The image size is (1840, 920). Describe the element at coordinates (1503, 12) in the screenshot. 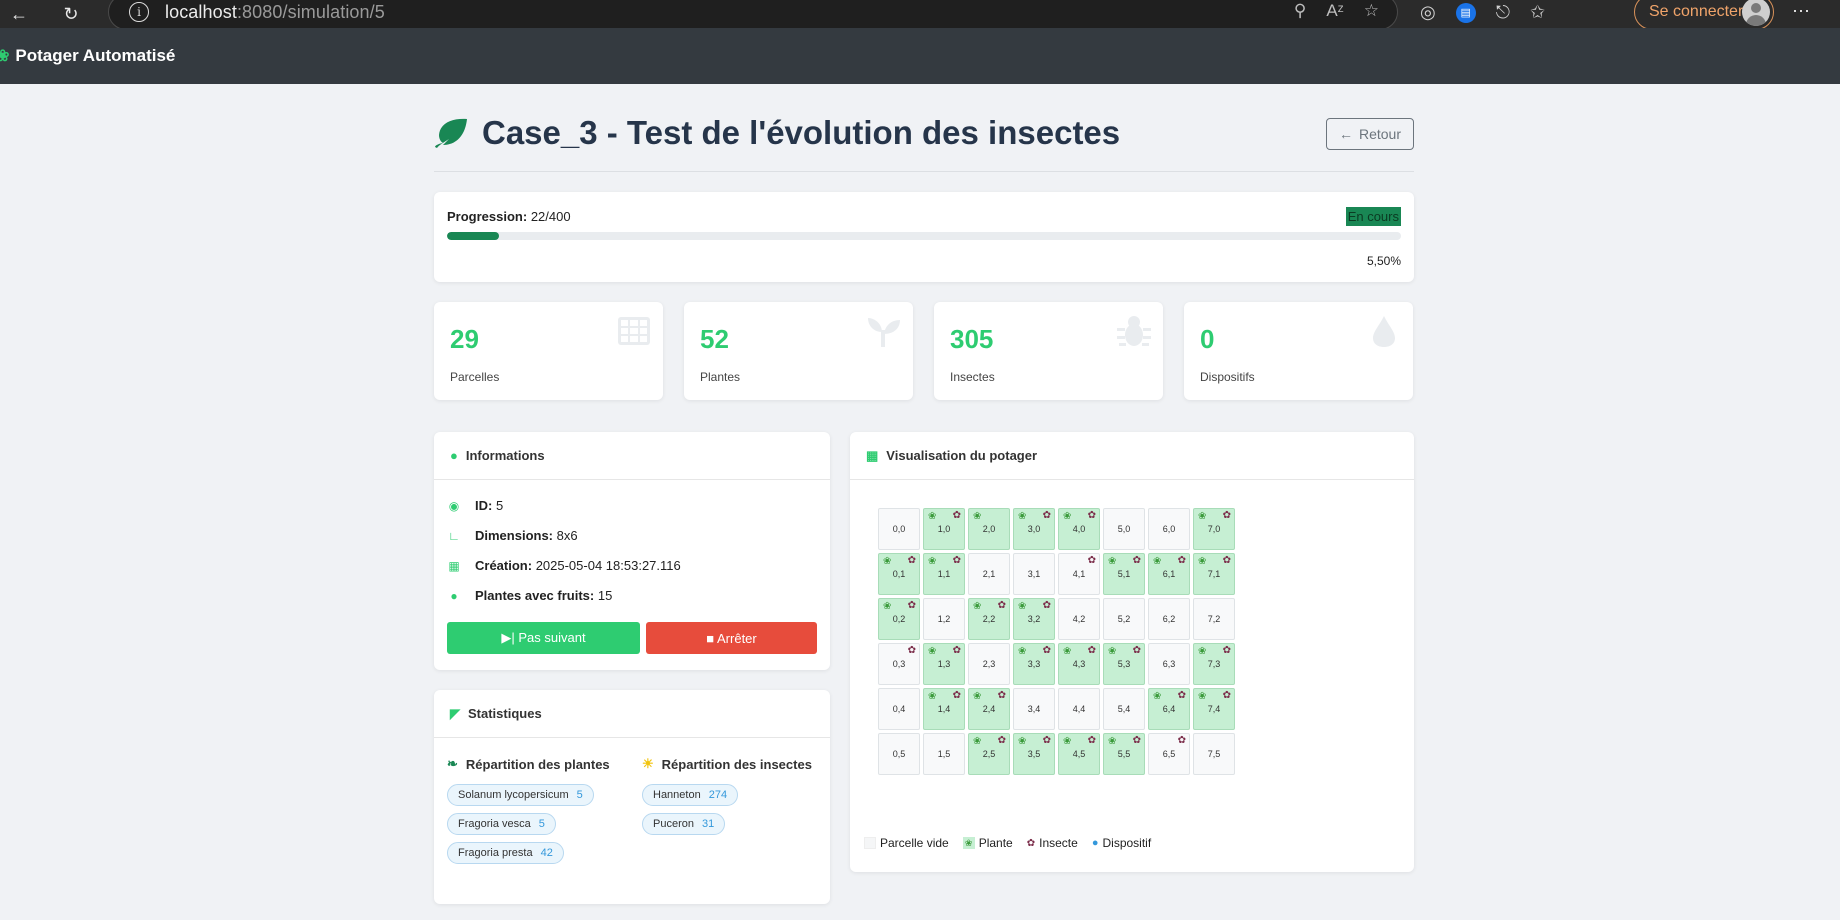

I see `extensions-icon: ⎋` at that location.